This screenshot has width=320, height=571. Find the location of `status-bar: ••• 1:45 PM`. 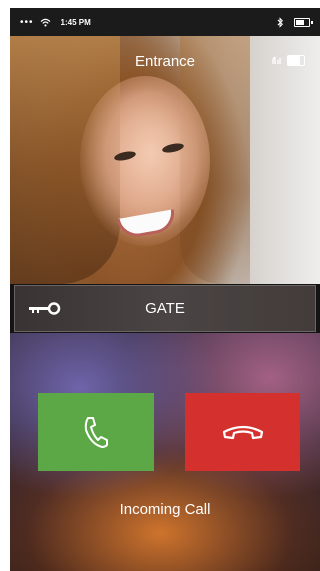

status-bar: ••• 1:45 PM is located at coordinates (165, 22).